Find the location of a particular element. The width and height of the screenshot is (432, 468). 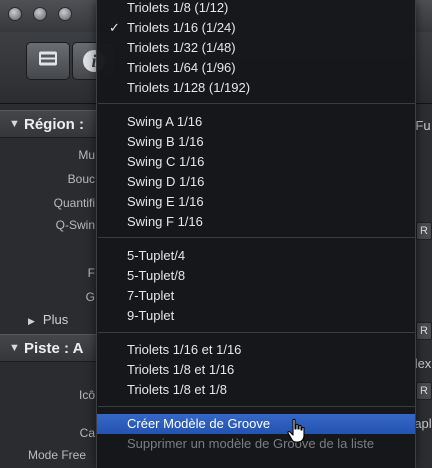

menu-item-label: Créer Modèle de Groove is located at coordinates (199, 423).